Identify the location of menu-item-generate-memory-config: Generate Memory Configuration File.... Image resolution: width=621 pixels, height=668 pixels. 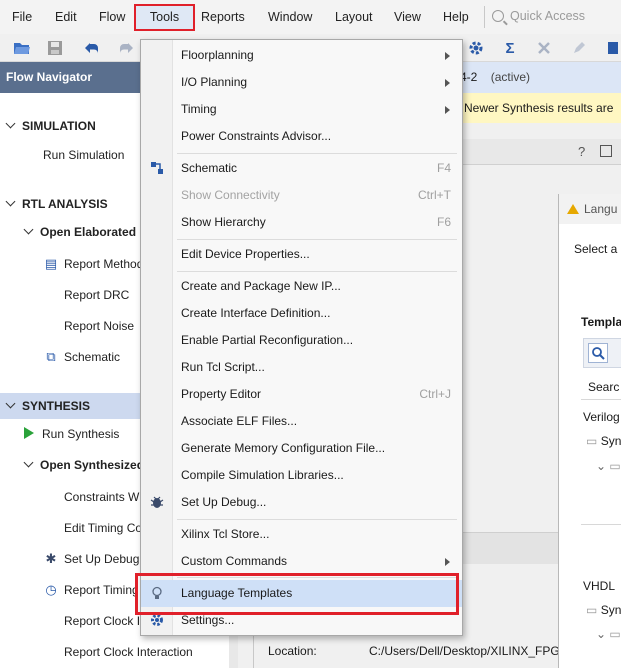
(301, 448).